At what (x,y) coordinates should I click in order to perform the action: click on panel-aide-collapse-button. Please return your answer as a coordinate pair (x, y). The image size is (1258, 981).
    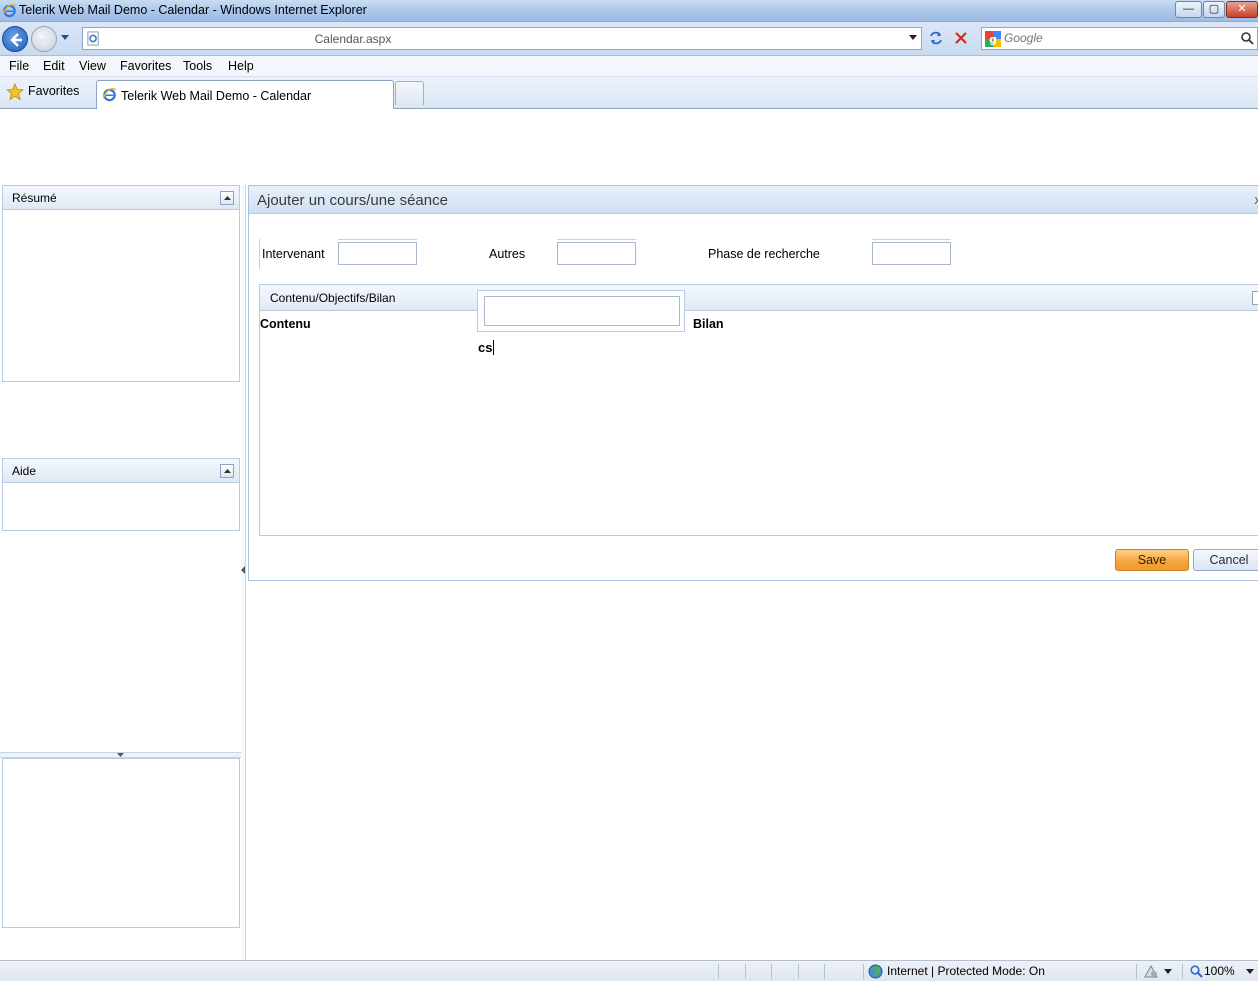
    Looking at the image, I should click on (227, 471).